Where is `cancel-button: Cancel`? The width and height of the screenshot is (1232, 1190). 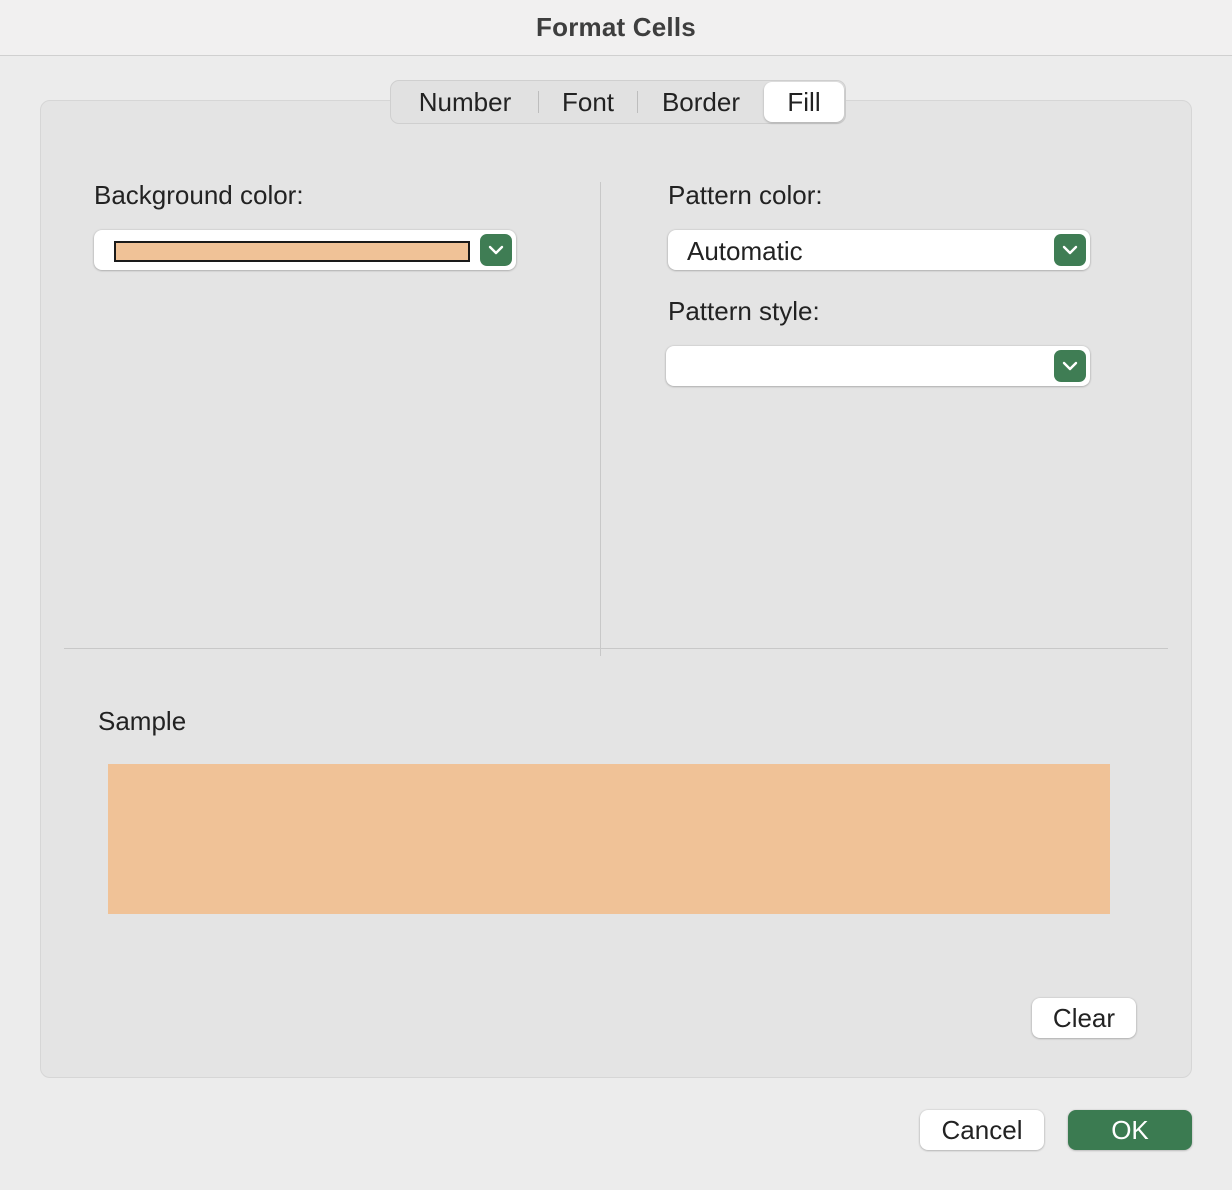
cancel-button: Cancel is located at coordinates (982, 1130).